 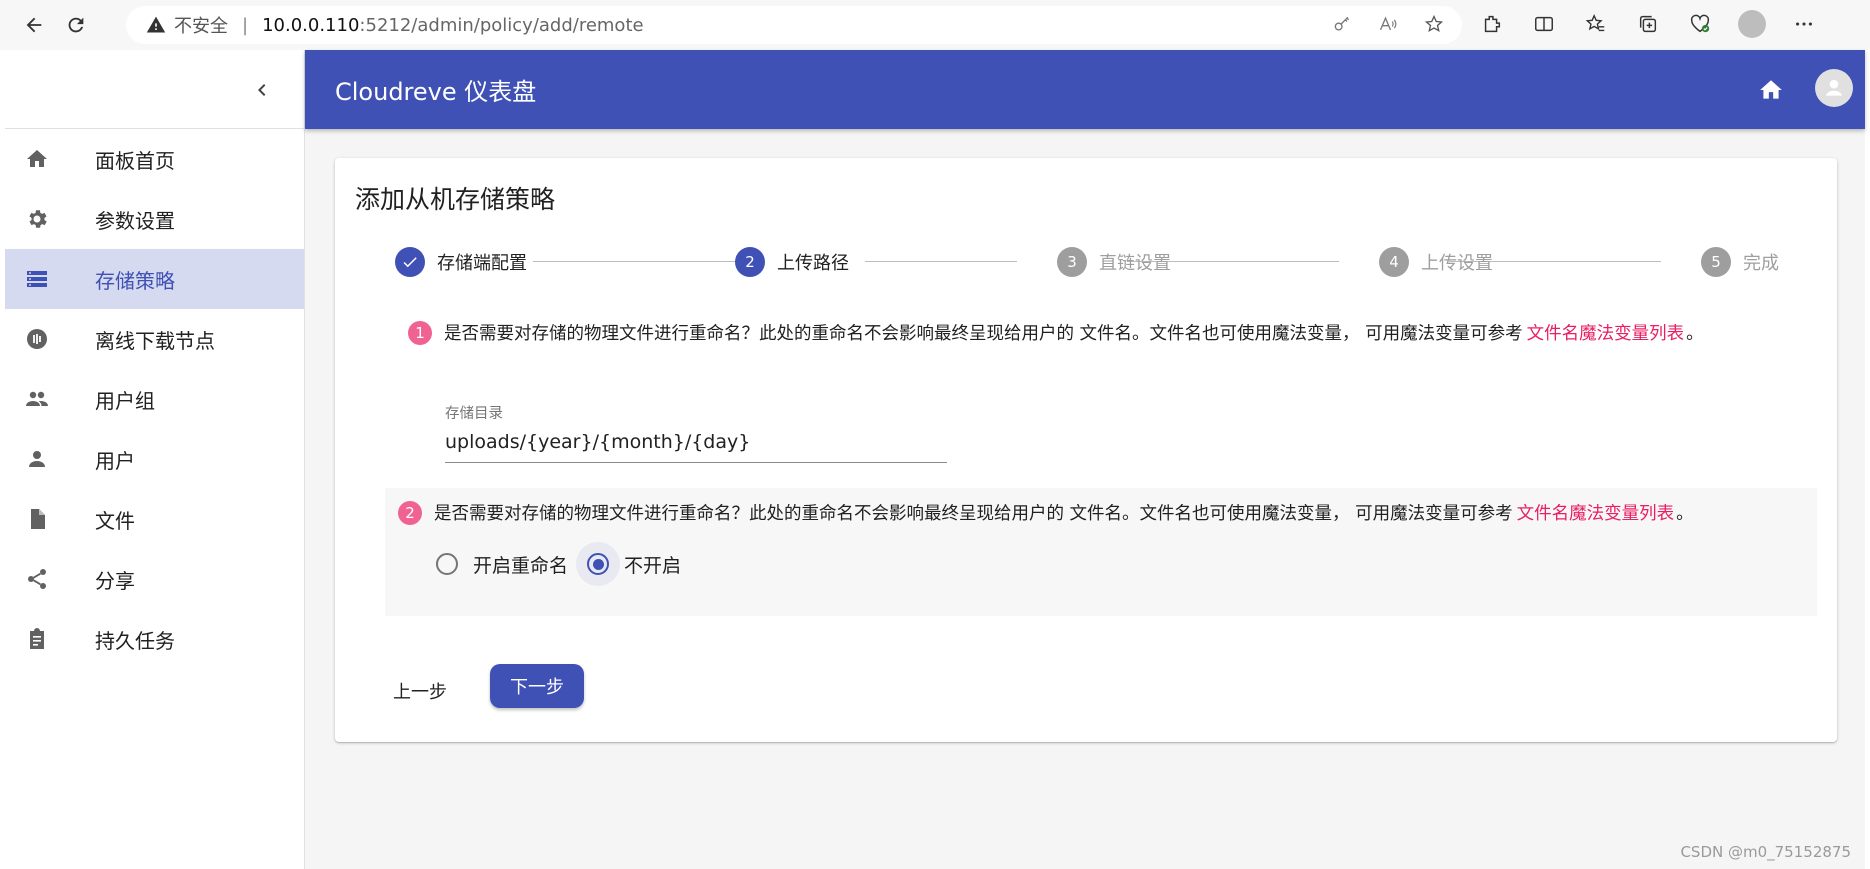 I want to click on question-end: 。, so click(x=1695, y=334).